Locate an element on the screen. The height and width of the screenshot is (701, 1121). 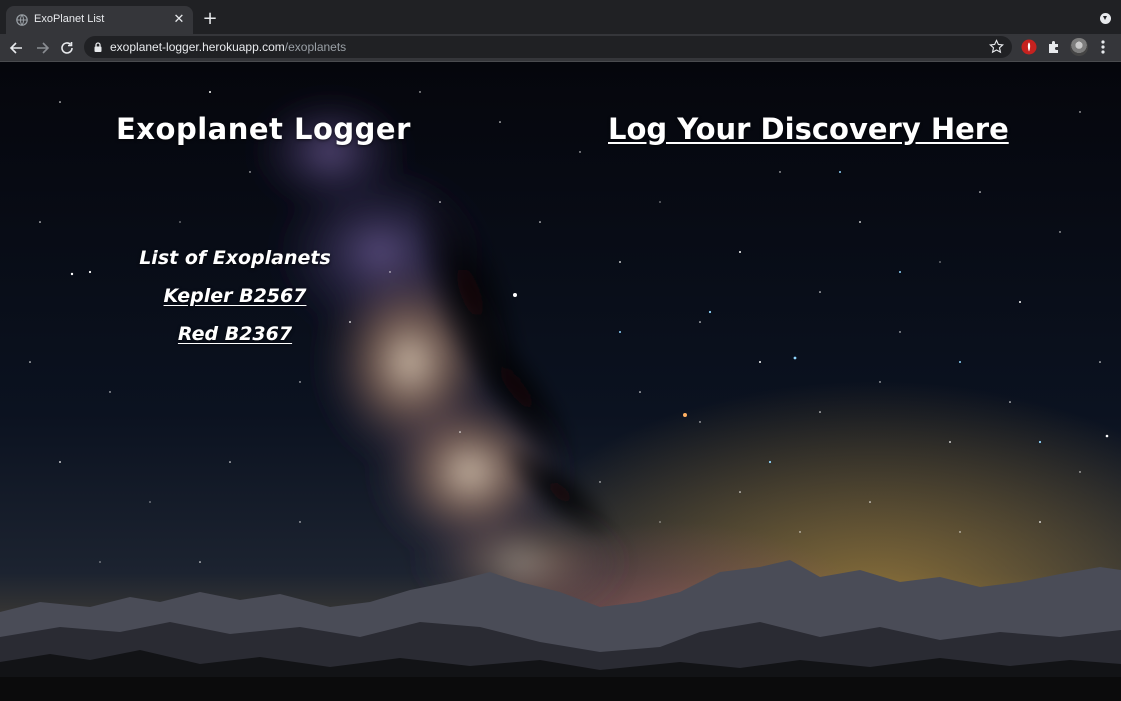
exoplanet-list: Kepler B2567 Red B2367 is located at coordinates (235, 315).